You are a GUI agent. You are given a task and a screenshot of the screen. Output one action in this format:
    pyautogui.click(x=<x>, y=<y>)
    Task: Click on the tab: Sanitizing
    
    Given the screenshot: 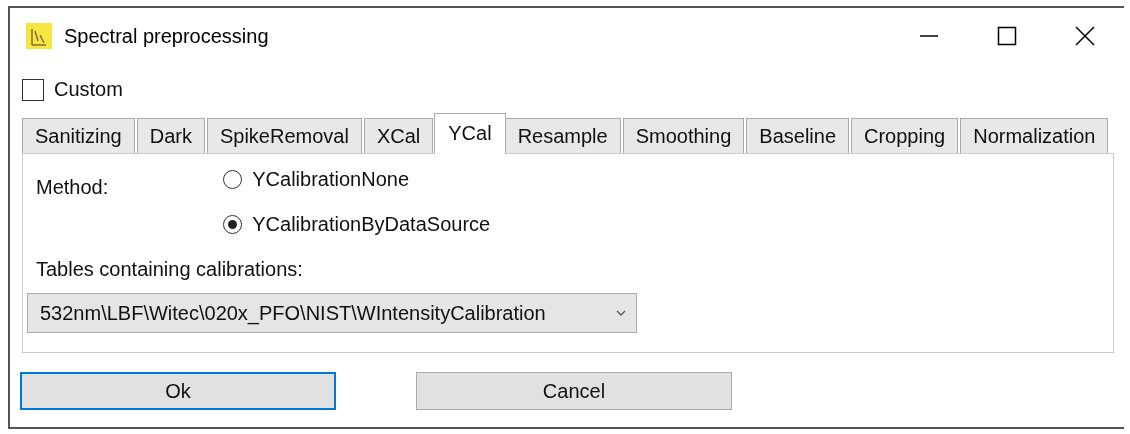 What is the action you would take?
    pyautogui.click(x=78, y=136)
    